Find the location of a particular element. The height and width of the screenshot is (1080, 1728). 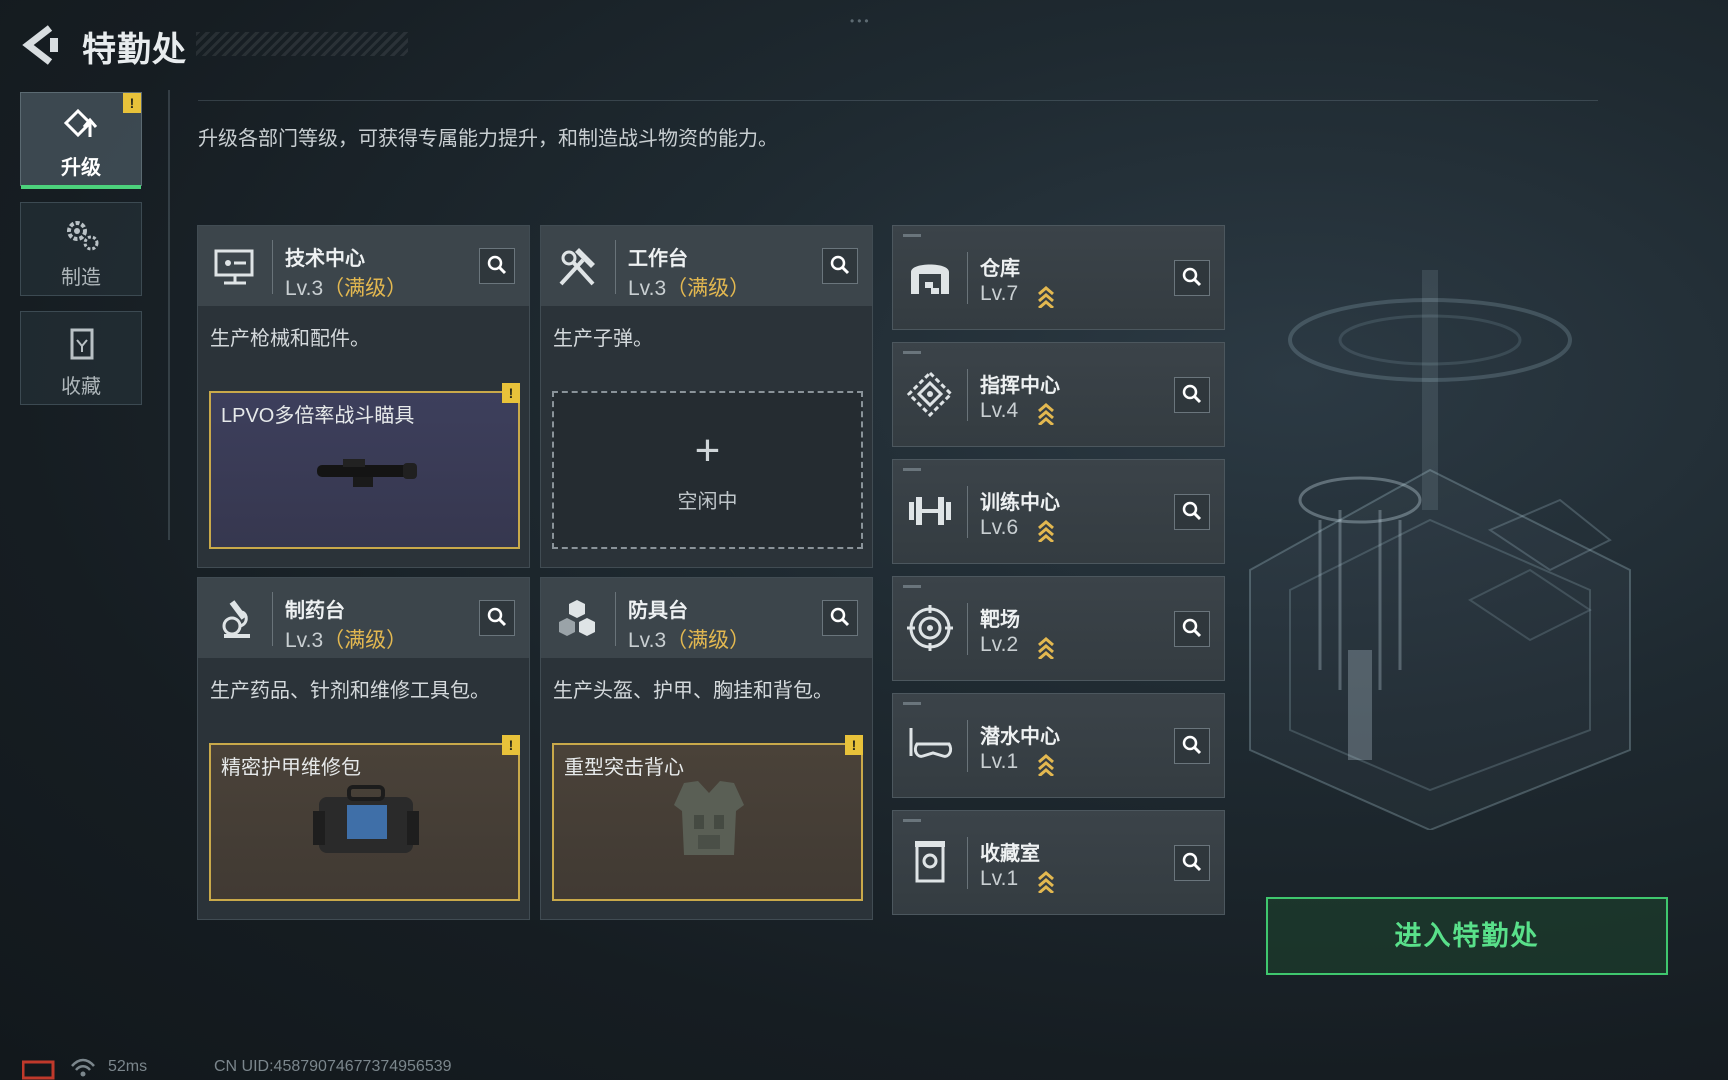

tab-collection: 收藏 is located at coordinates (81, 358).